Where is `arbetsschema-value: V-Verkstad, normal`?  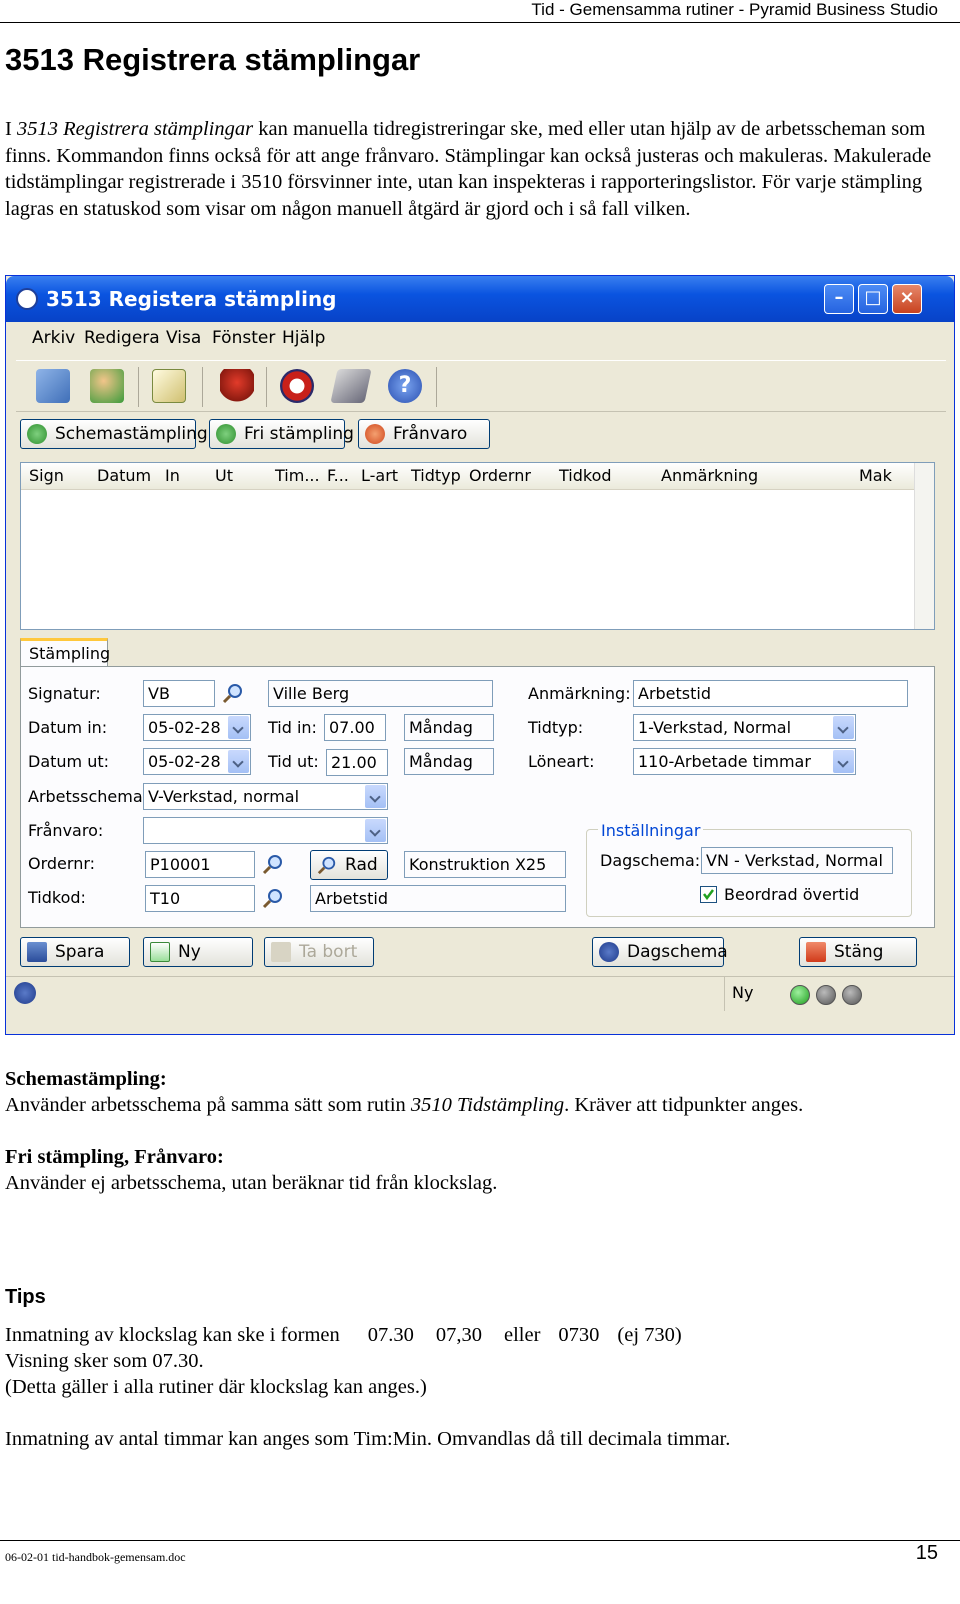
arbetsschema-value: V-Verkstad, normal is located at coordinates (224, 796).